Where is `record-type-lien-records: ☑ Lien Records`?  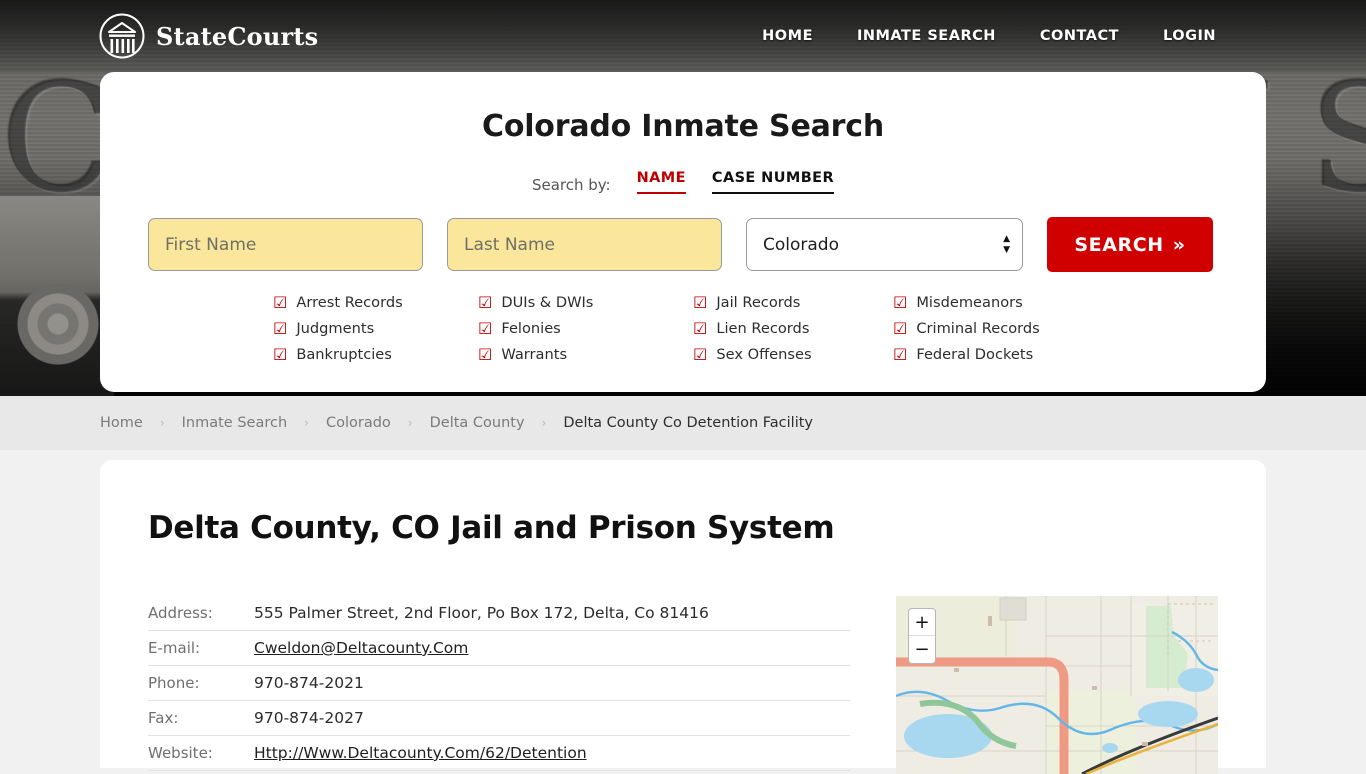
record-type-lien-records: ☑ Lien Records is located at coordinates (793, 328).